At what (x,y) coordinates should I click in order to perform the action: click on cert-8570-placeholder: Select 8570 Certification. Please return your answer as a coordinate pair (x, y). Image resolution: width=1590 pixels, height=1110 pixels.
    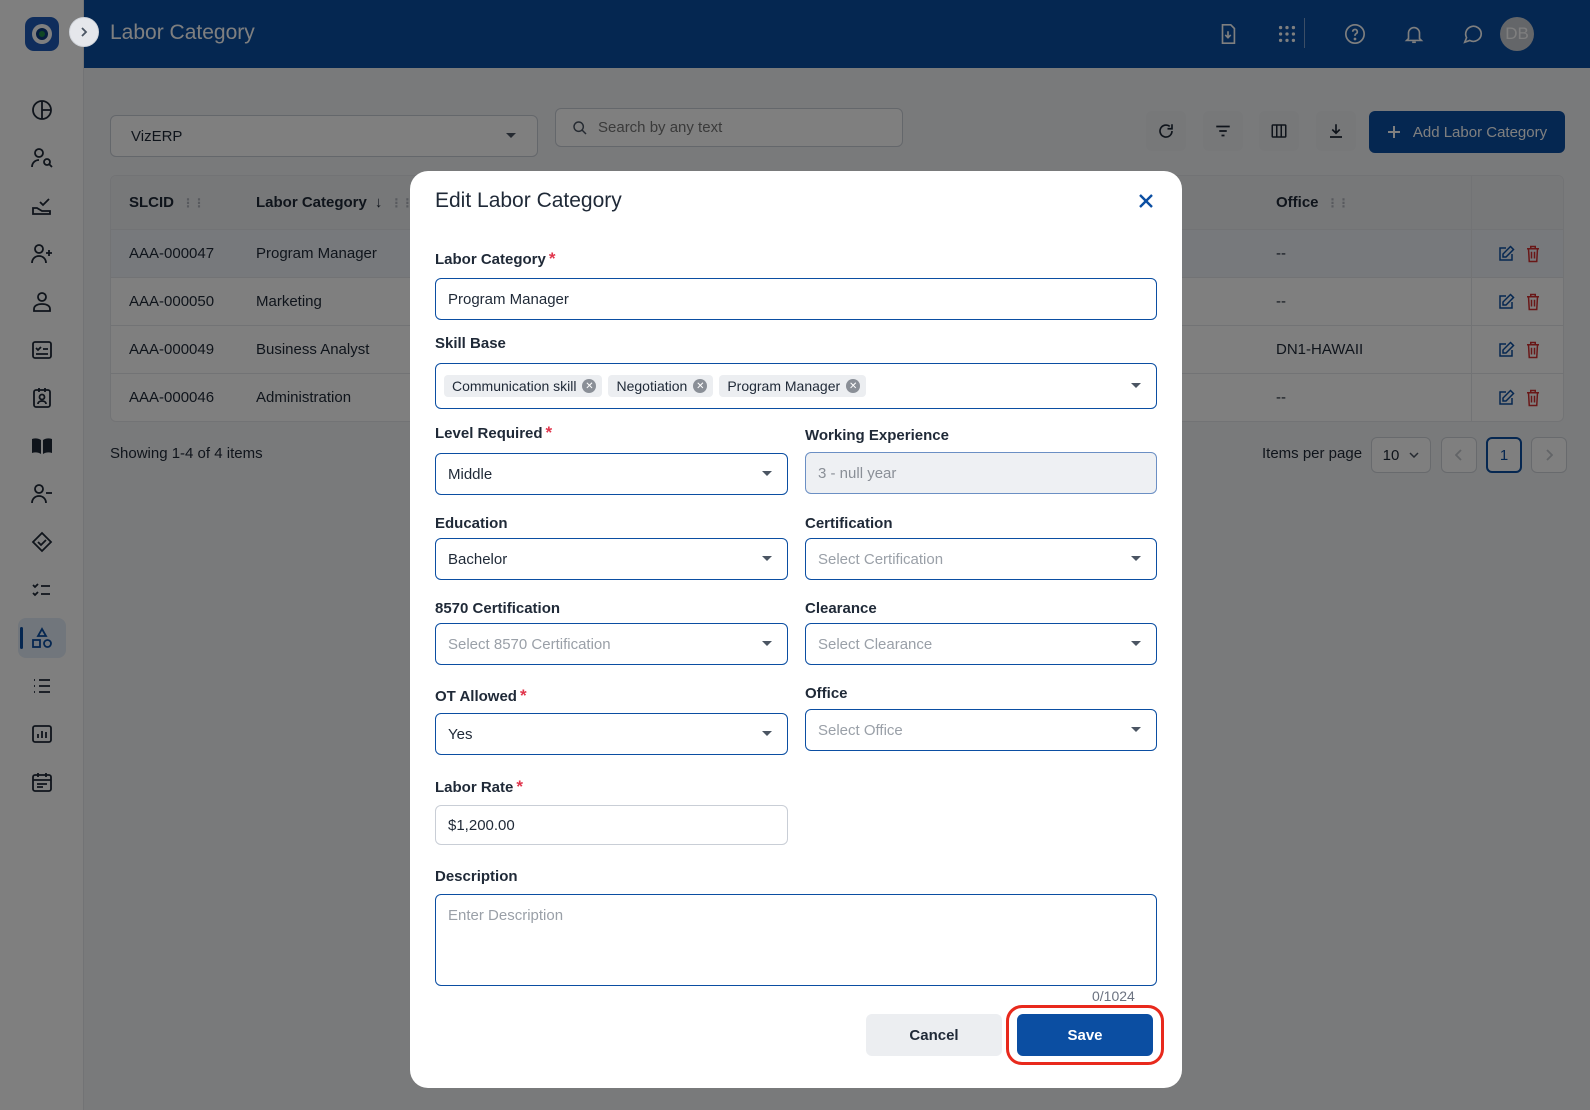
    Looking at the image, I should click on (529, 644).